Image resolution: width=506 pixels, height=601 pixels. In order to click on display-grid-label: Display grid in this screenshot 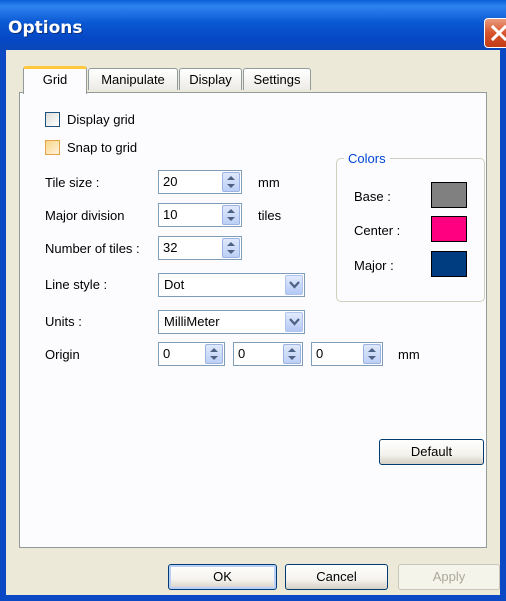, I will do `click(101, 119)`.